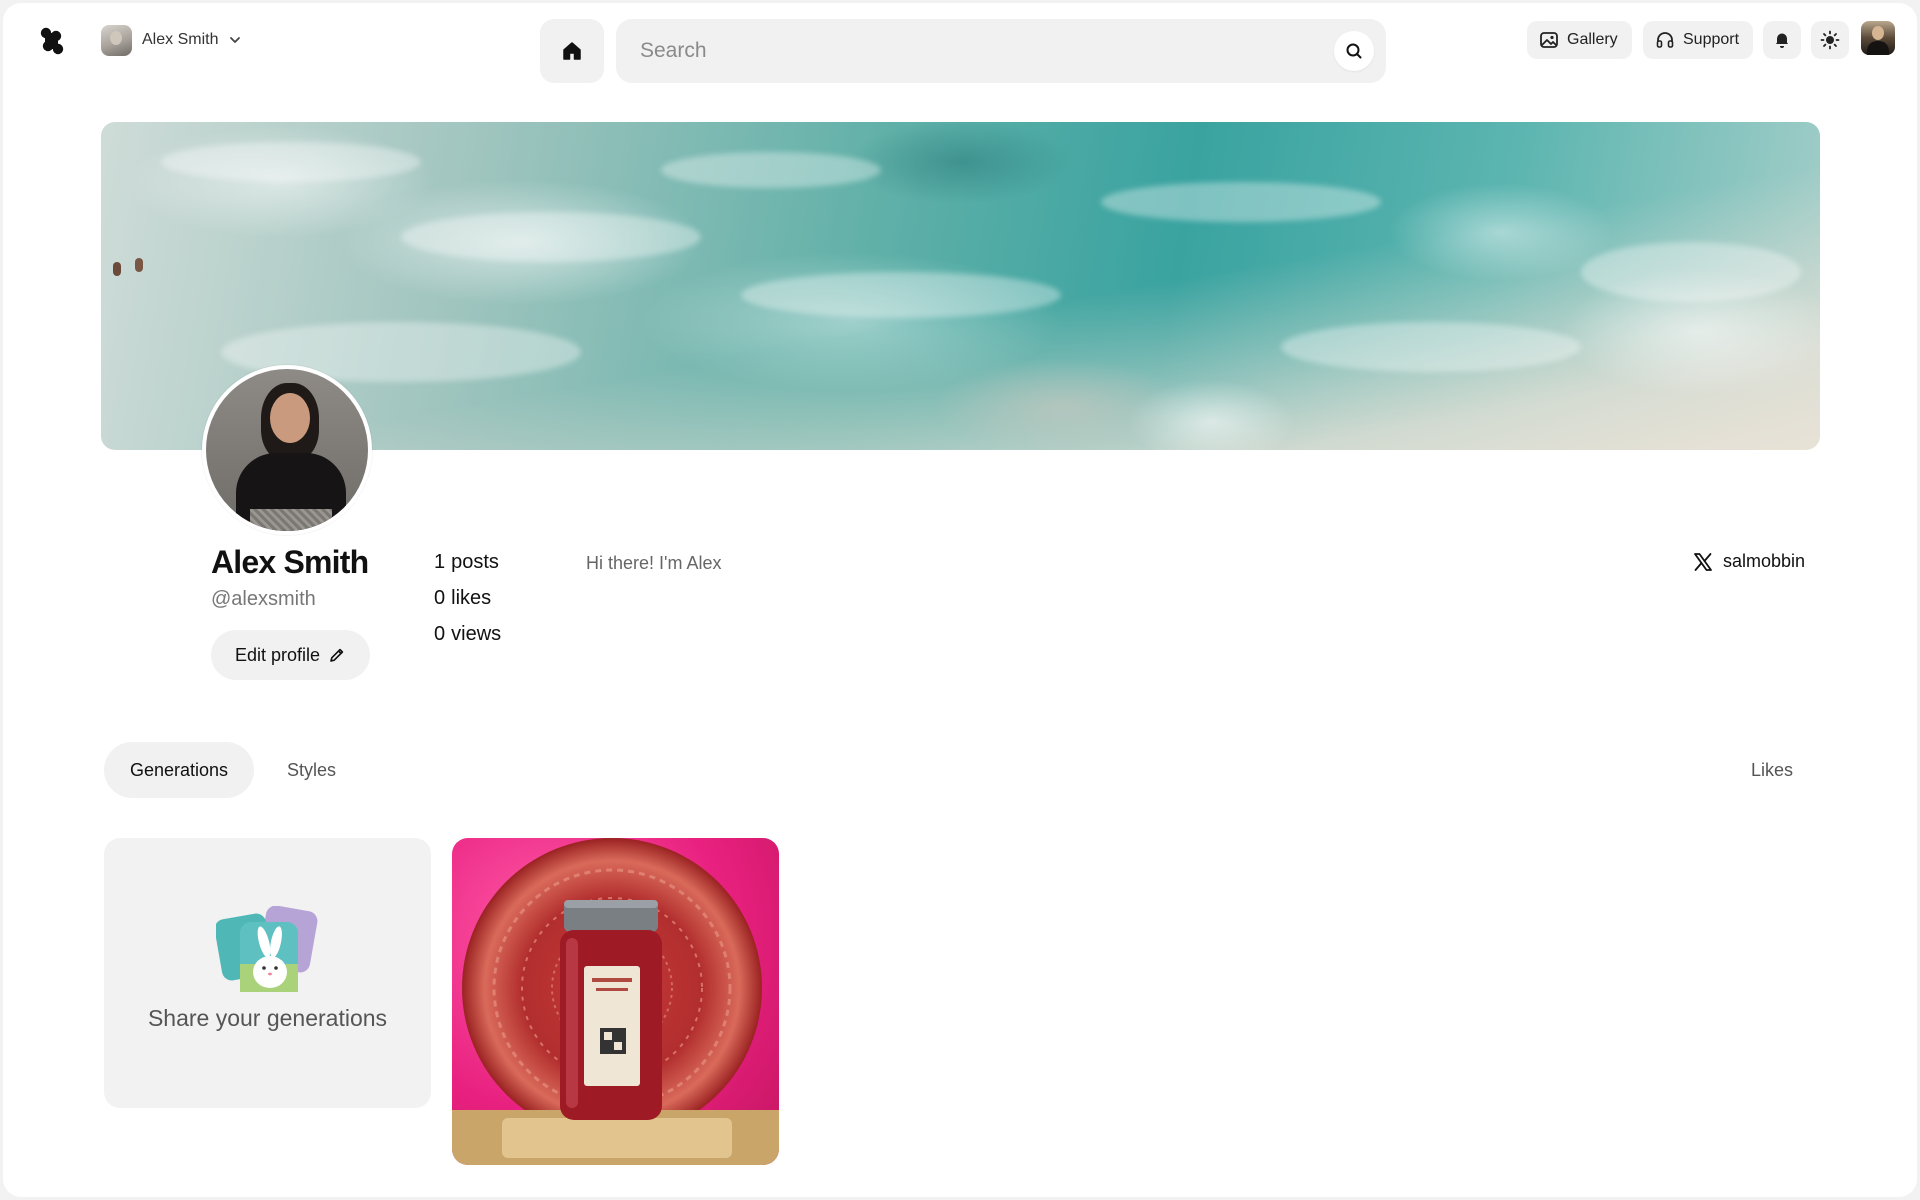 This screenshot has height=1200, width=1920. What do you see at coordinates (468, 634) in the screenshot?
I see `stat-views: 0 views` at bounding box center [468, 634].